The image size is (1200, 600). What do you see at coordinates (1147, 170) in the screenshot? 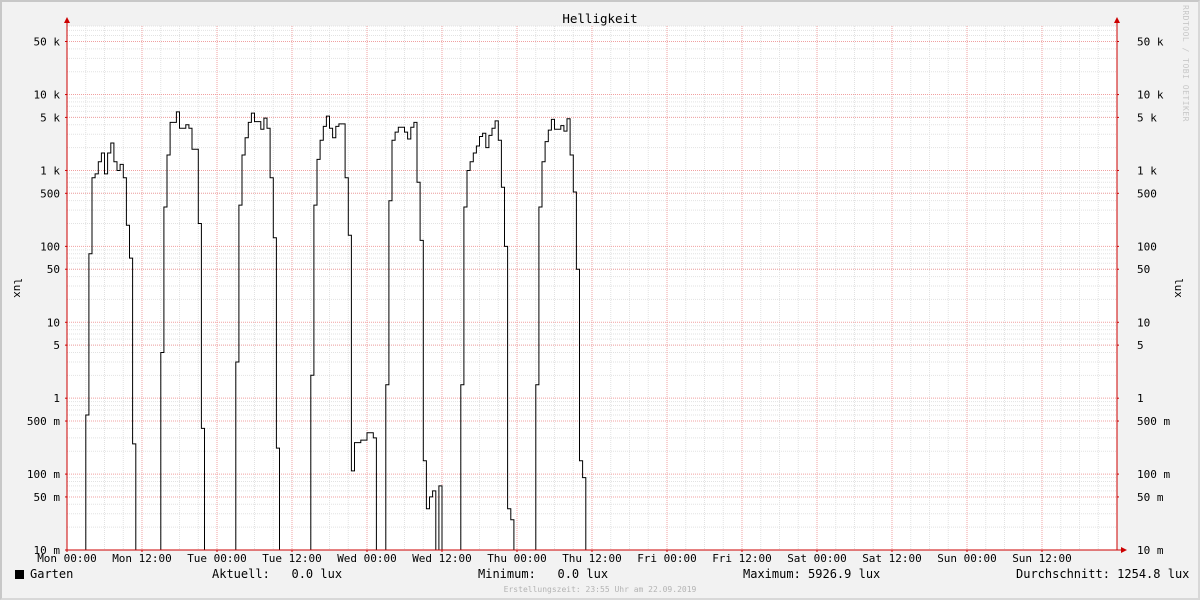
I see `y-tick-label-right: 1 k` at bounding box center [1147, 170].